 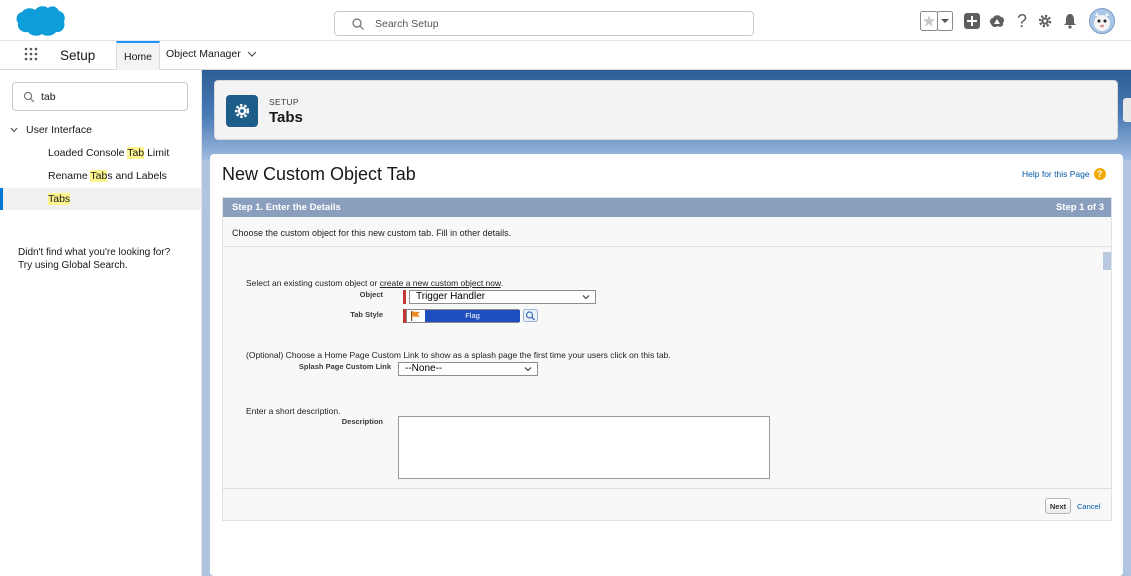 What do you see at coordinates (344, 366) in the screenshot?
I see `splash-label: Splash Page Custom Link` at bounding box center [344, 366].